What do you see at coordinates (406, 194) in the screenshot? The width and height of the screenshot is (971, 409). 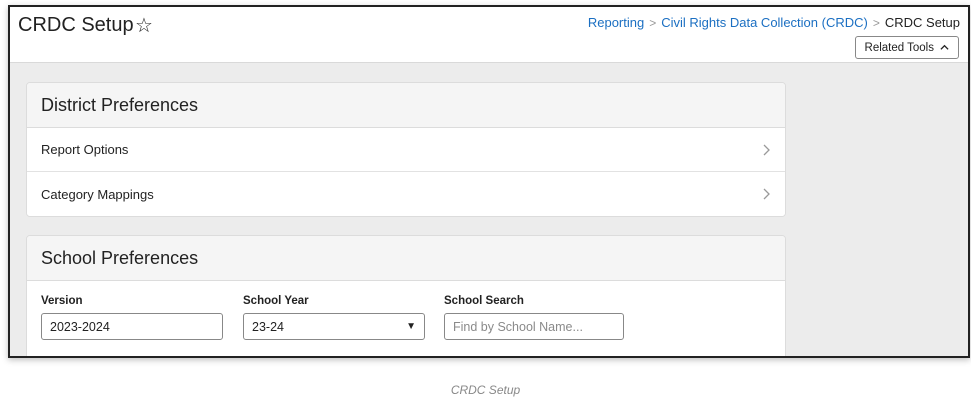 I see `category-mappings-row: Category Mappings` at bounding box center [406, 194].